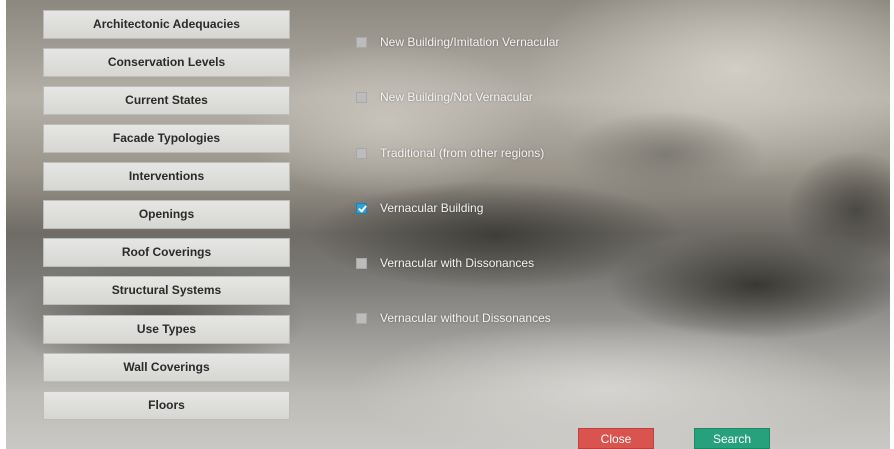 This screenshot has width=894, height=449. Describe the element at coordinates (732, 438) in the screenshot. I see `search-button: Search` at that location.